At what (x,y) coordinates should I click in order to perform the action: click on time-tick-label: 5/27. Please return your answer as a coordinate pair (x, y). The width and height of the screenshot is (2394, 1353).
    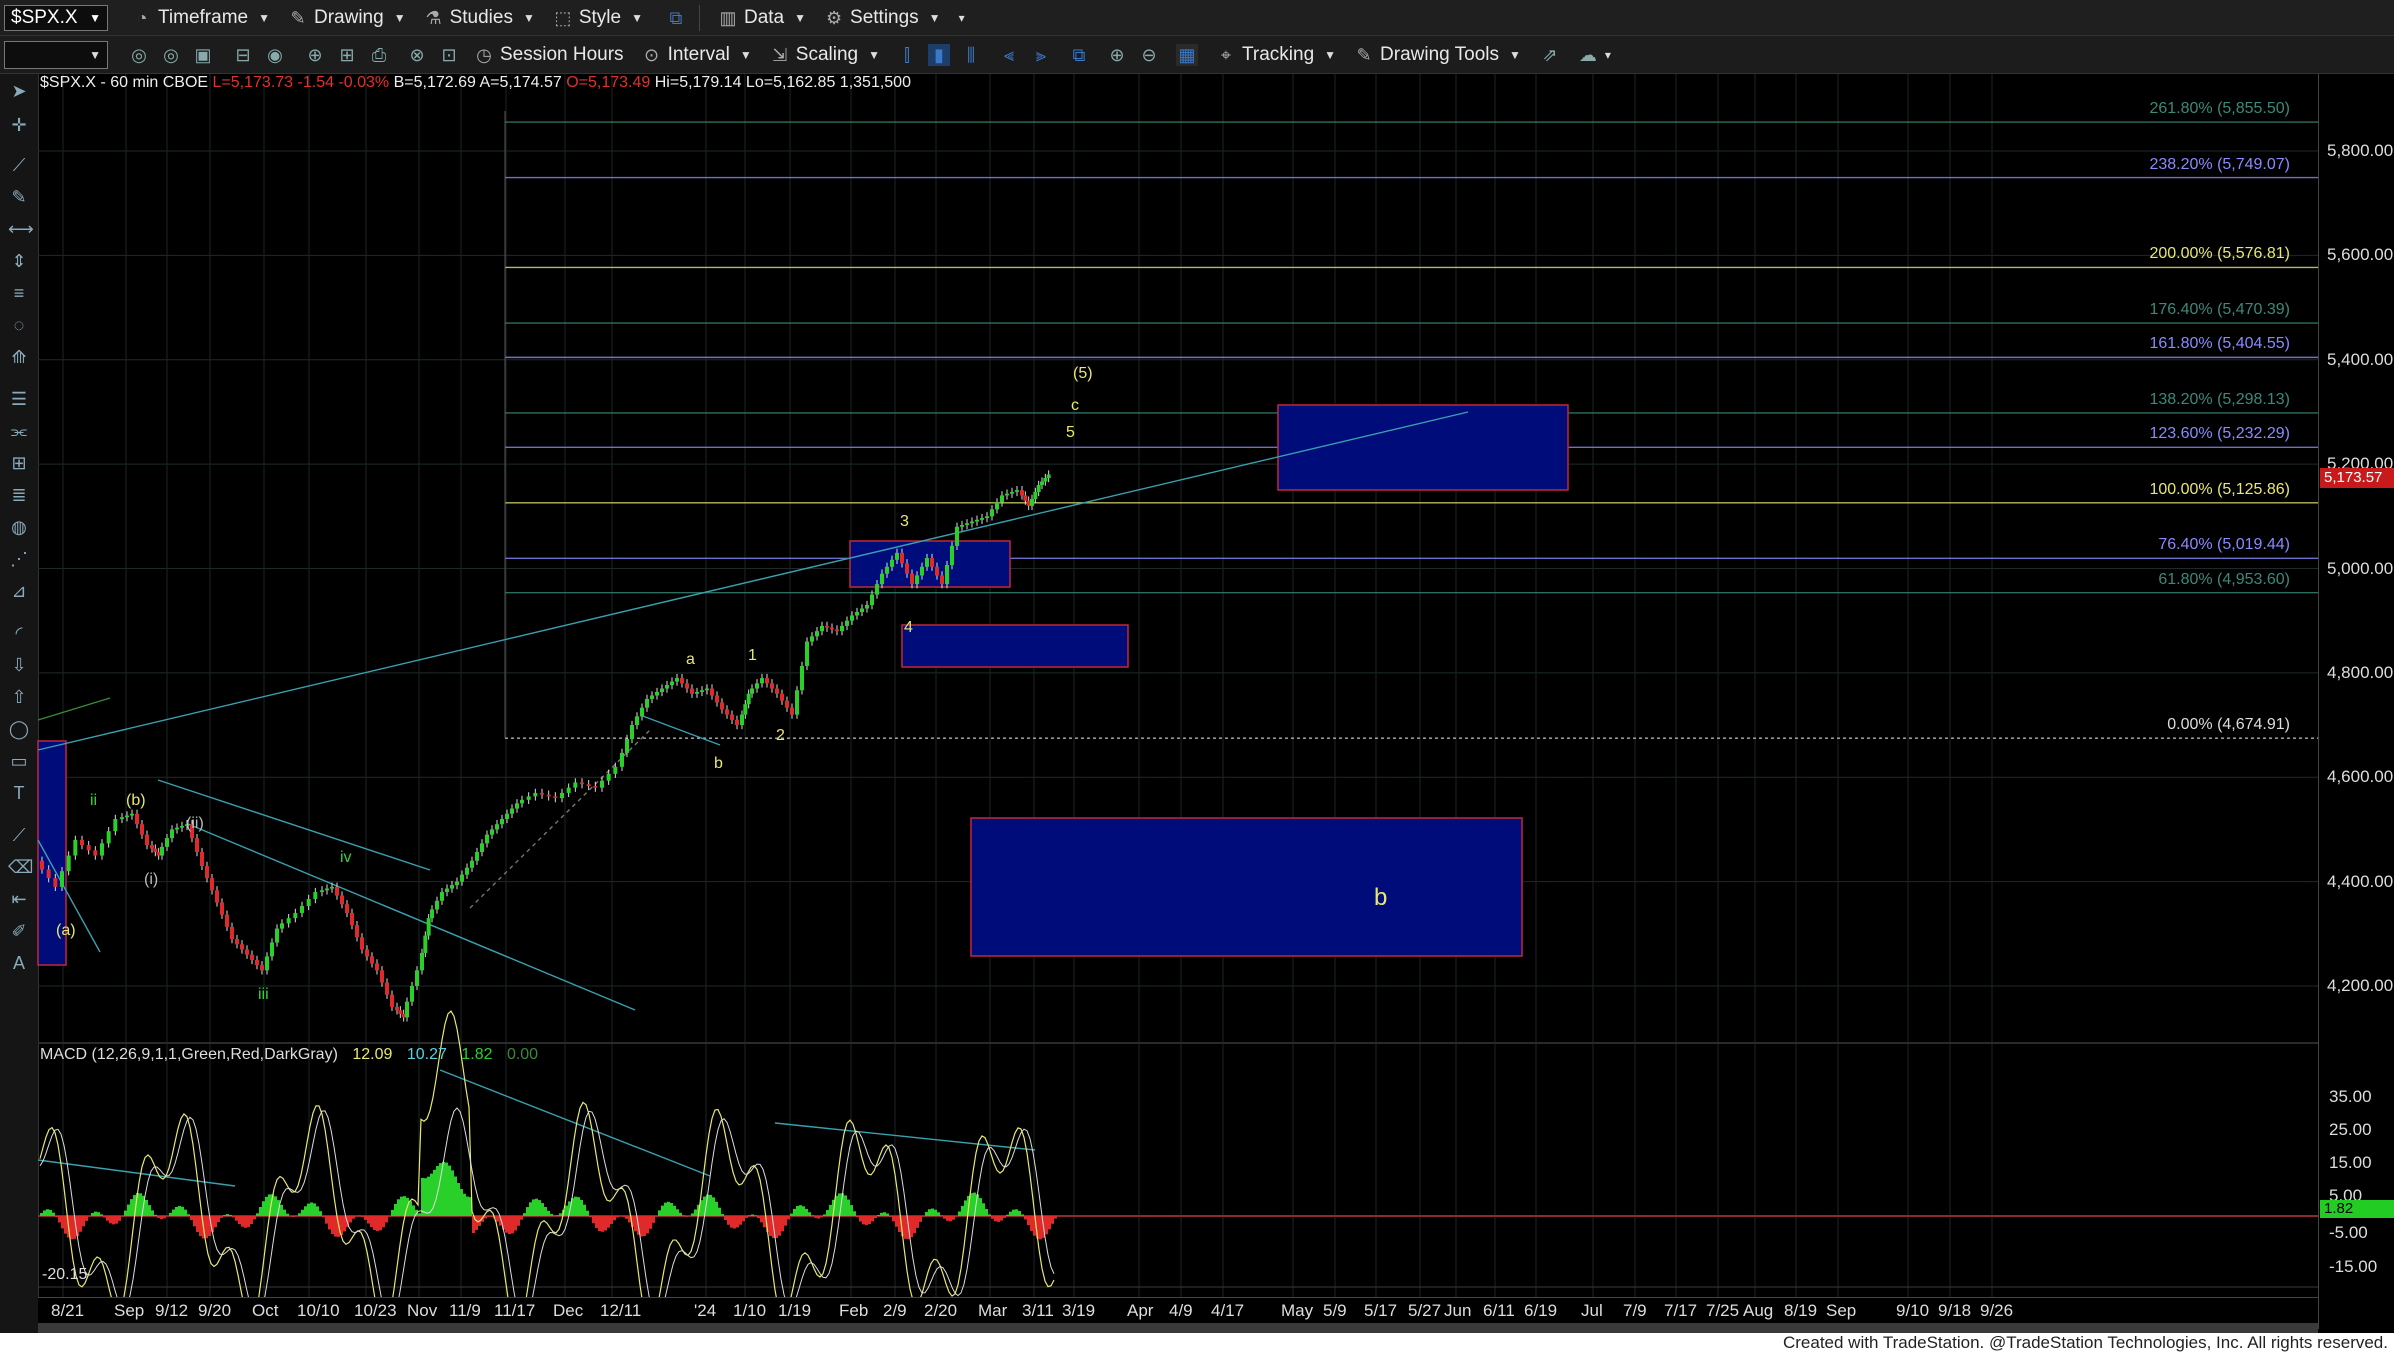
    Looking at the image, I should click on (1425, 1310).